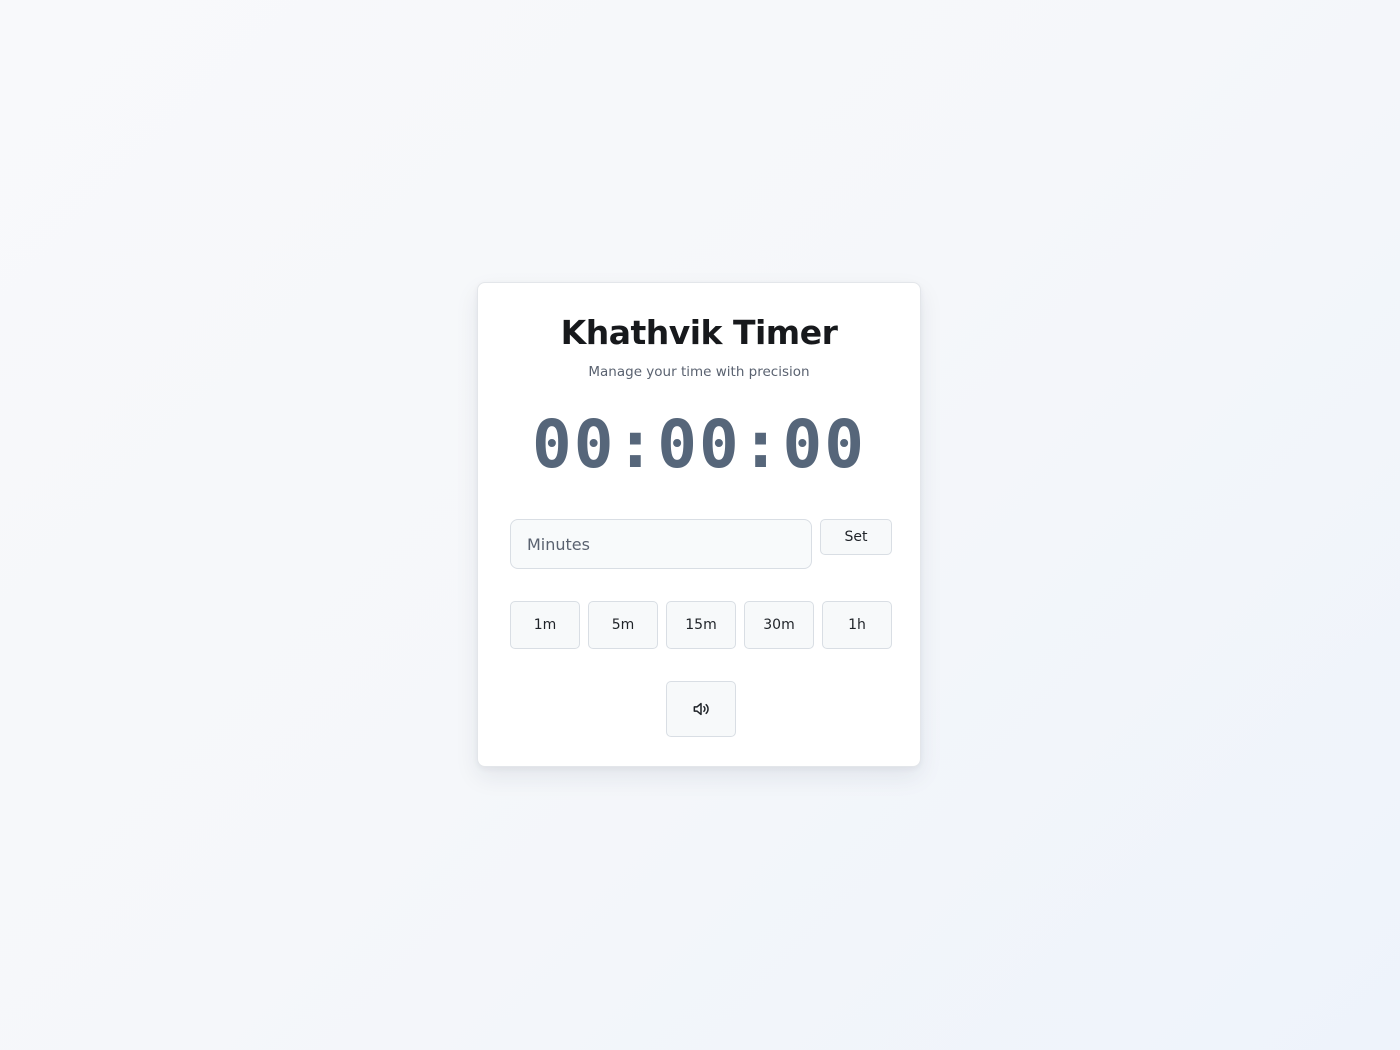 Image resolution: width=1400 pixels, height=1050 pixels. What do you see at coordinates (856, 537) in the screenshot?
I see `set-button: Set` at bounding box center [856, 537].